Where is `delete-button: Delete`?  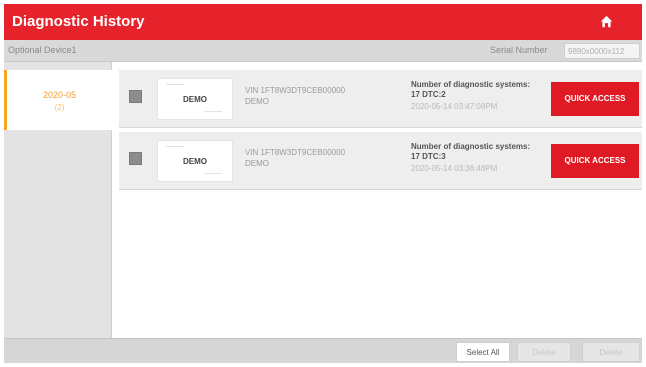 delete-button: Delete is located at coordinates (544, 352).